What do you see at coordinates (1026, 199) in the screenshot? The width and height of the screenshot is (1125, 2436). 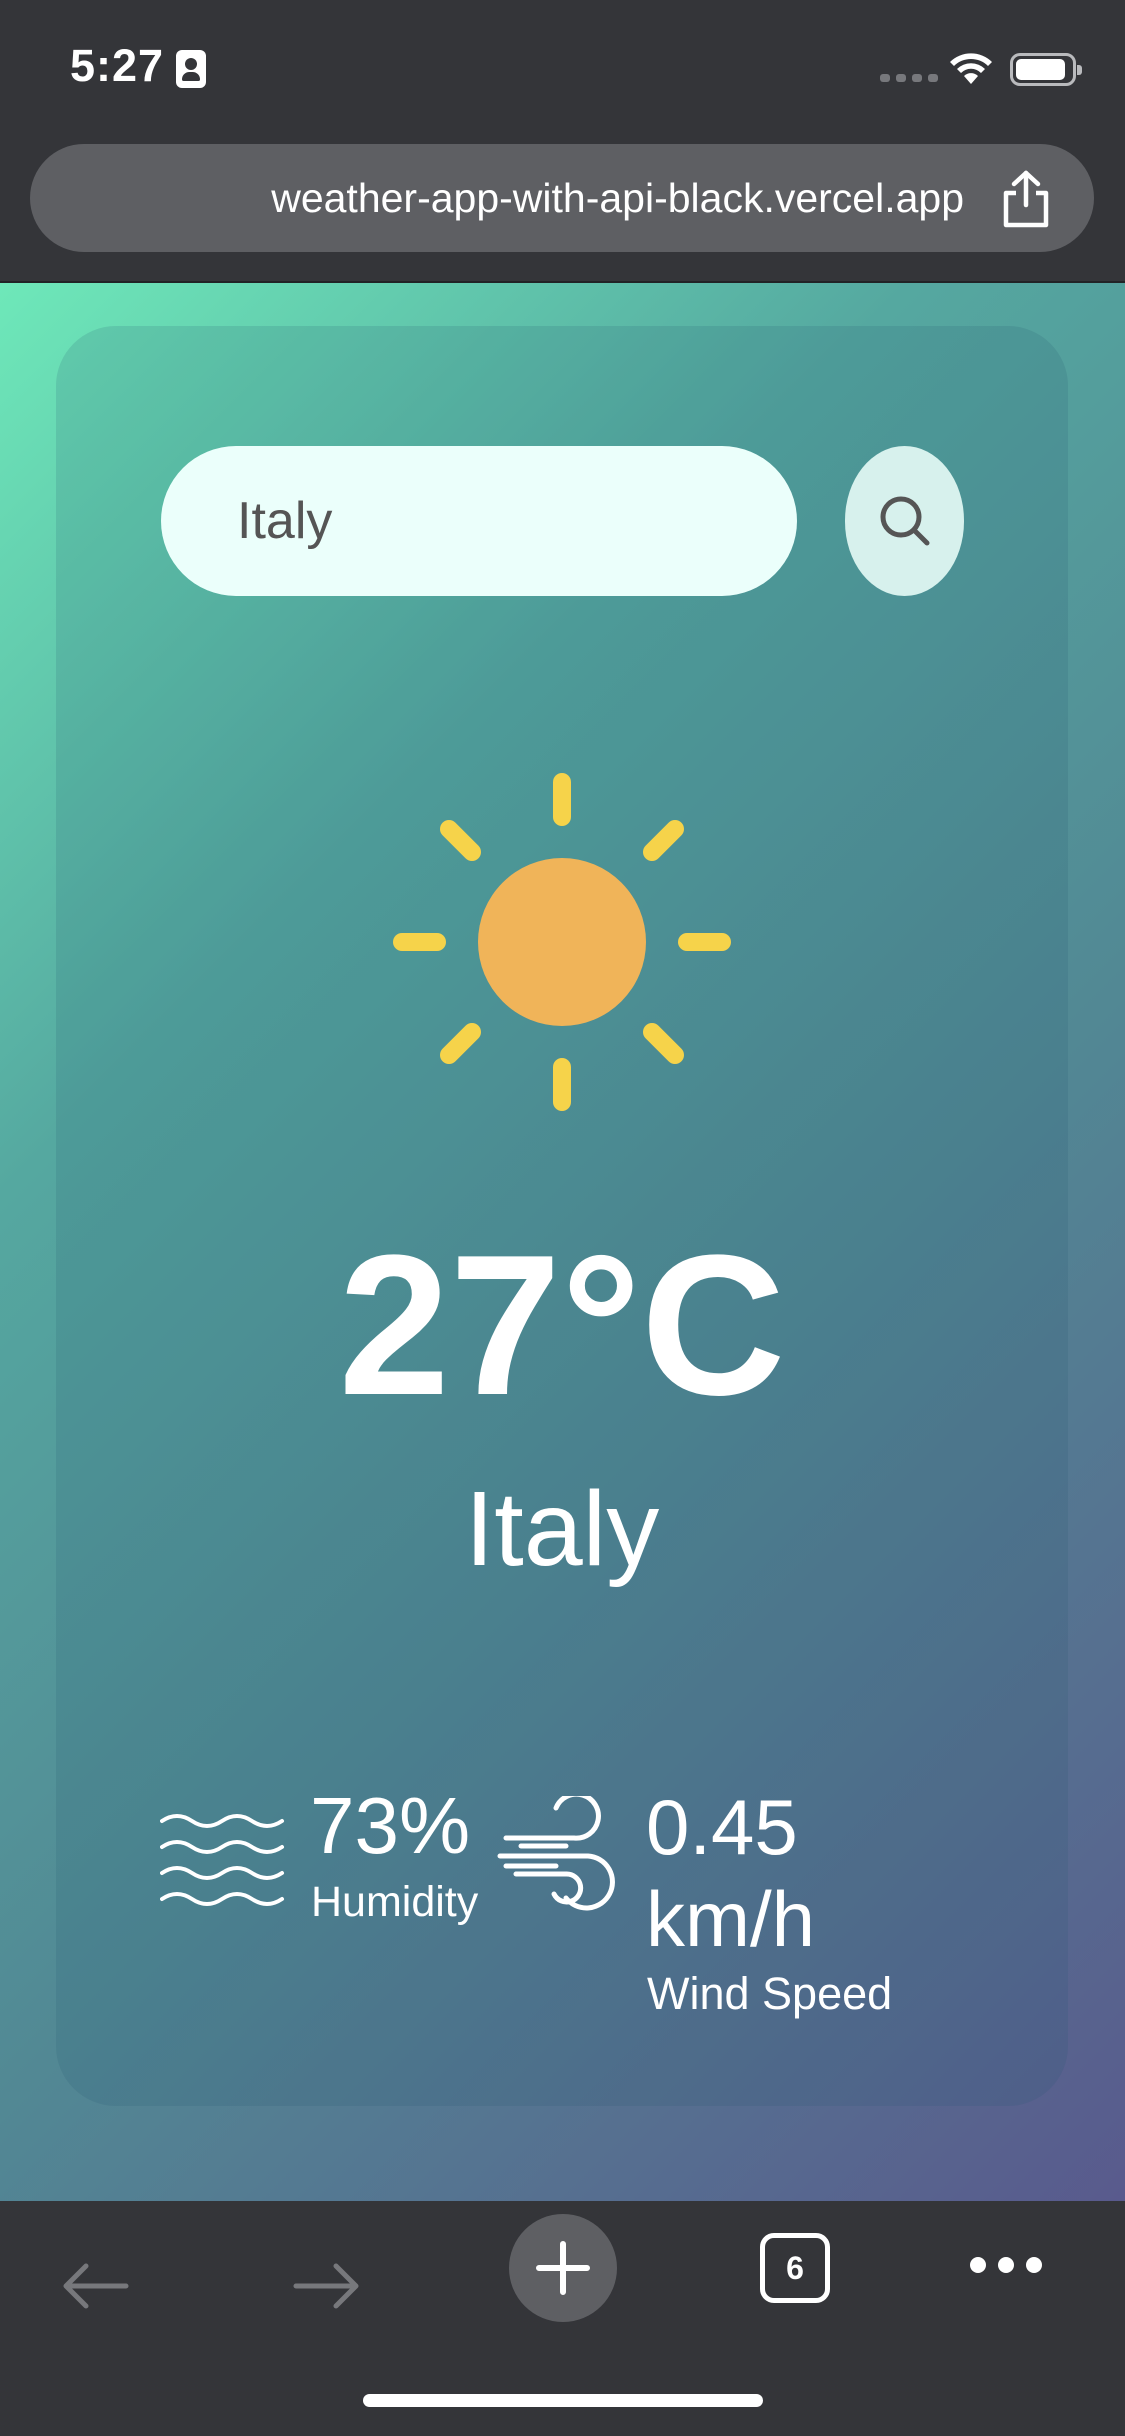 I see `share-icon` at bounding box center [1026, 199].